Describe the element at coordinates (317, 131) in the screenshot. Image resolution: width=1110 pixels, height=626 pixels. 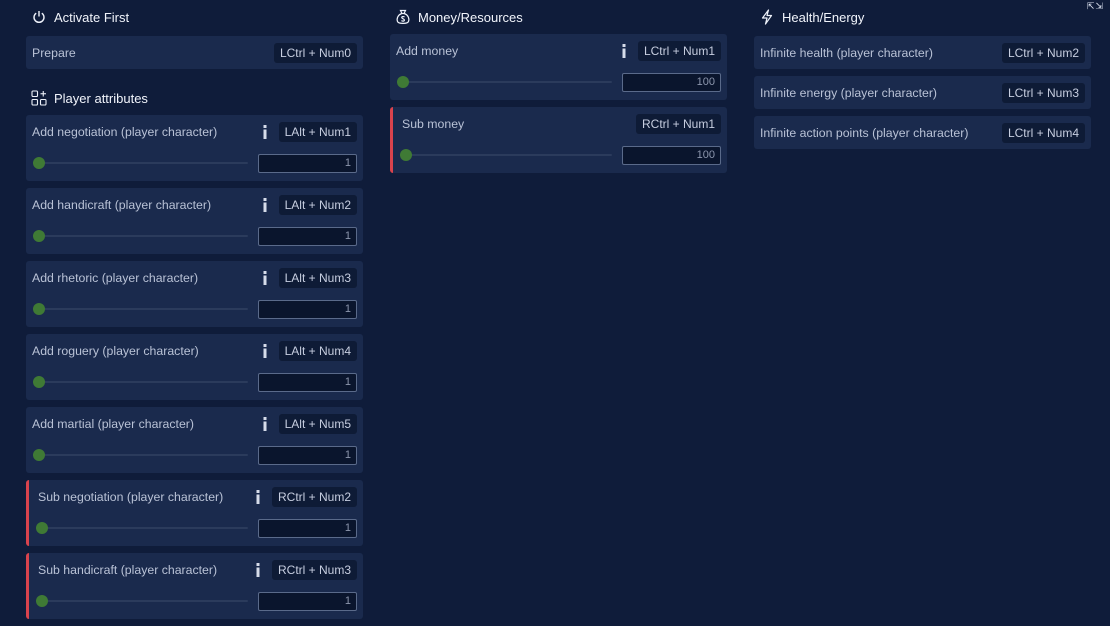
I see `hotkey-badge: LAlt + Num1` at that location.